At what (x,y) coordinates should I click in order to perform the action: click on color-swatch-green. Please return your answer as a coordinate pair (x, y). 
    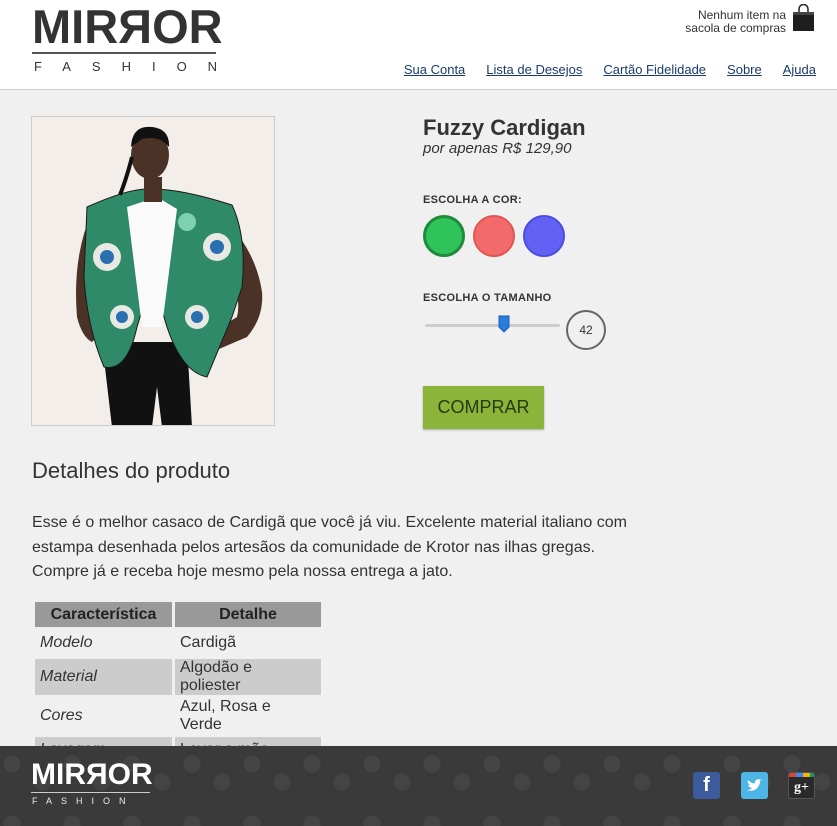
    Looking at the image, I should click on (444, 236).